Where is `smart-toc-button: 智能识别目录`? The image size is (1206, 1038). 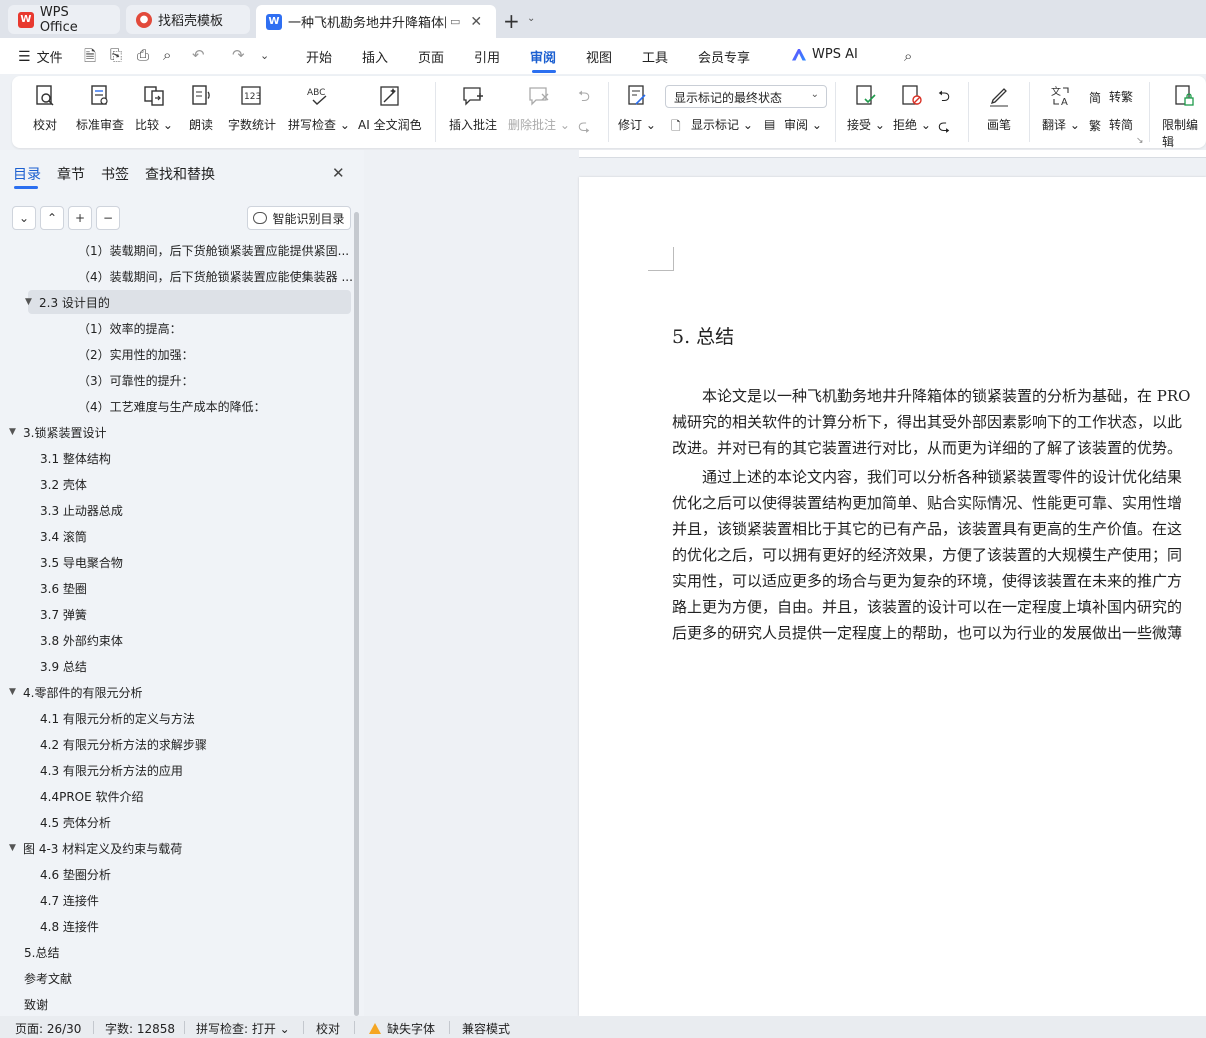
smart-toc-button: 智能识别目录 is located at coordinates (299, 218).